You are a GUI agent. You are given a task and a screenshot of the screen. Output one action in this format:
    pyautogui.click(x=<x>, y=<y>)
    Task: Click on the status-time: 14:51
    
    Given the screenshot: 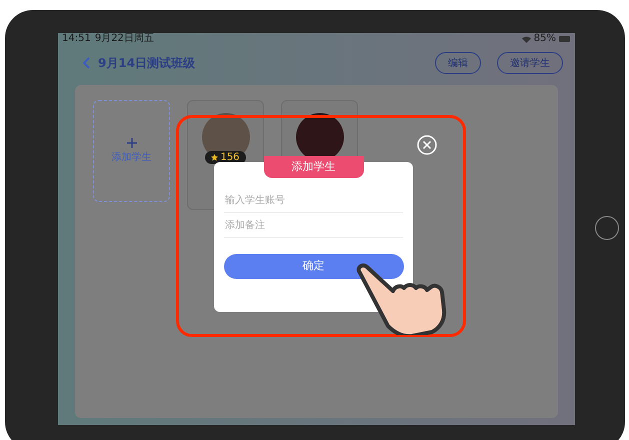 What is the action you would take?
    pyautogui.click(x=76, y=39)
    